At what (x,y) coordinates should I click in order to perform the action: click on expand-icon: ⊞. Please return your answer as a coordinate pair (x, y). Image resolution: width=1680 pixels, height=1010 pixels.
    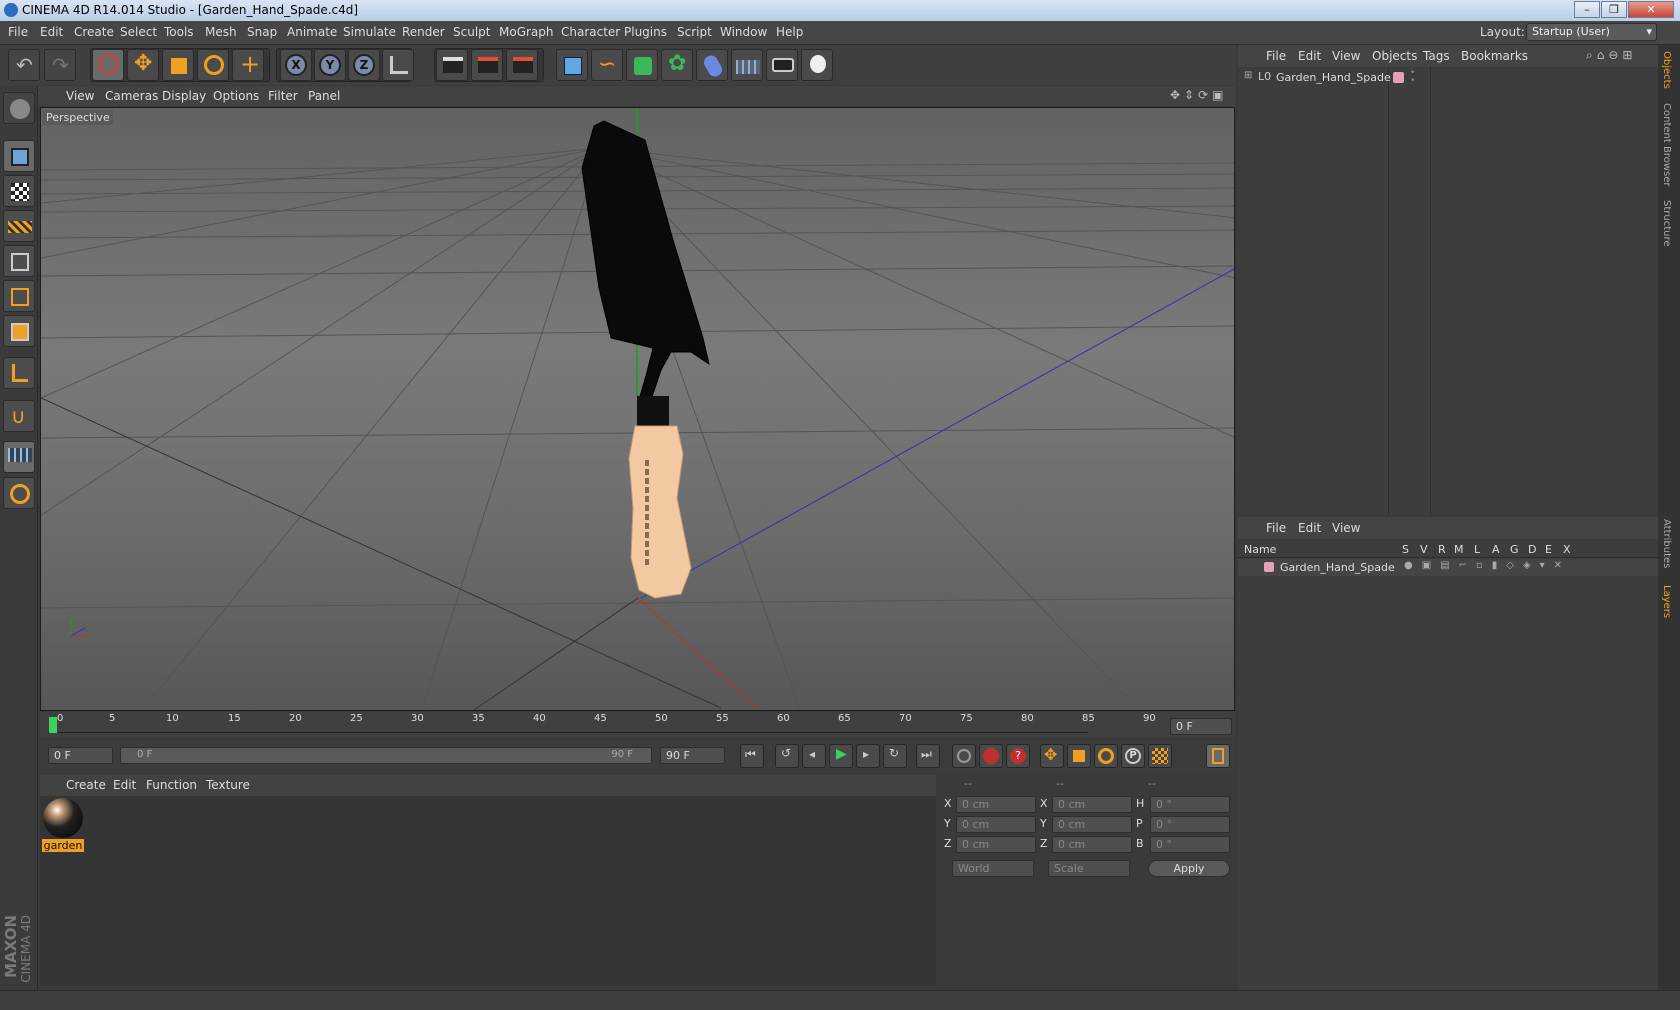
    Looking at the image, I should click on (1248, 75).